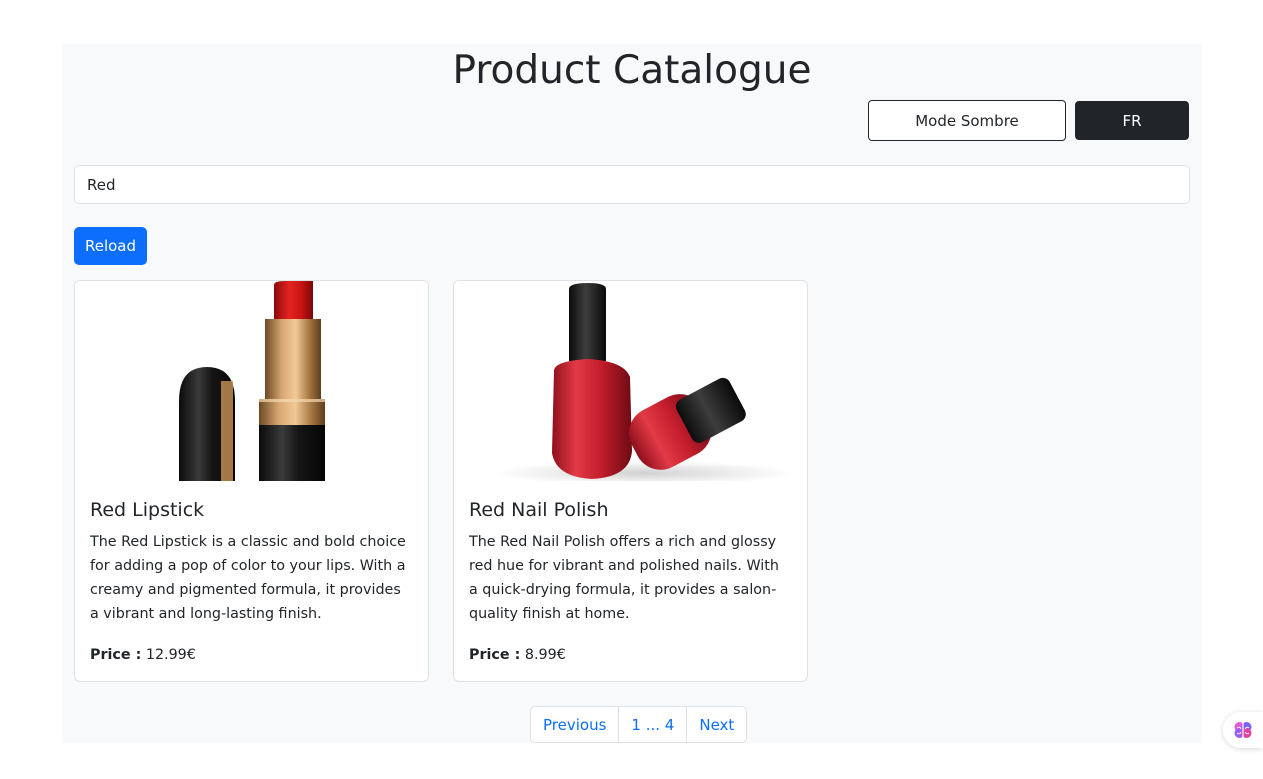 Image resolution: width=1263 pixels, height=779 pixels. I want to click on nail-polish-image, so click(630, 381).